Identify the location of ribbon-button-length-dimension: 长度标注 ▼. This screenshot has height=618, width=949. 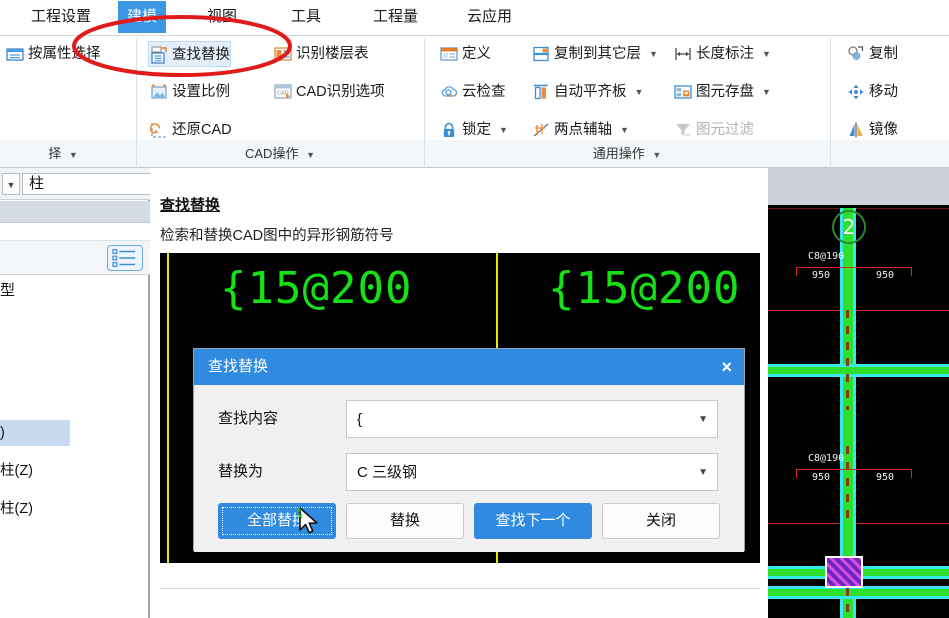
(721, 54).